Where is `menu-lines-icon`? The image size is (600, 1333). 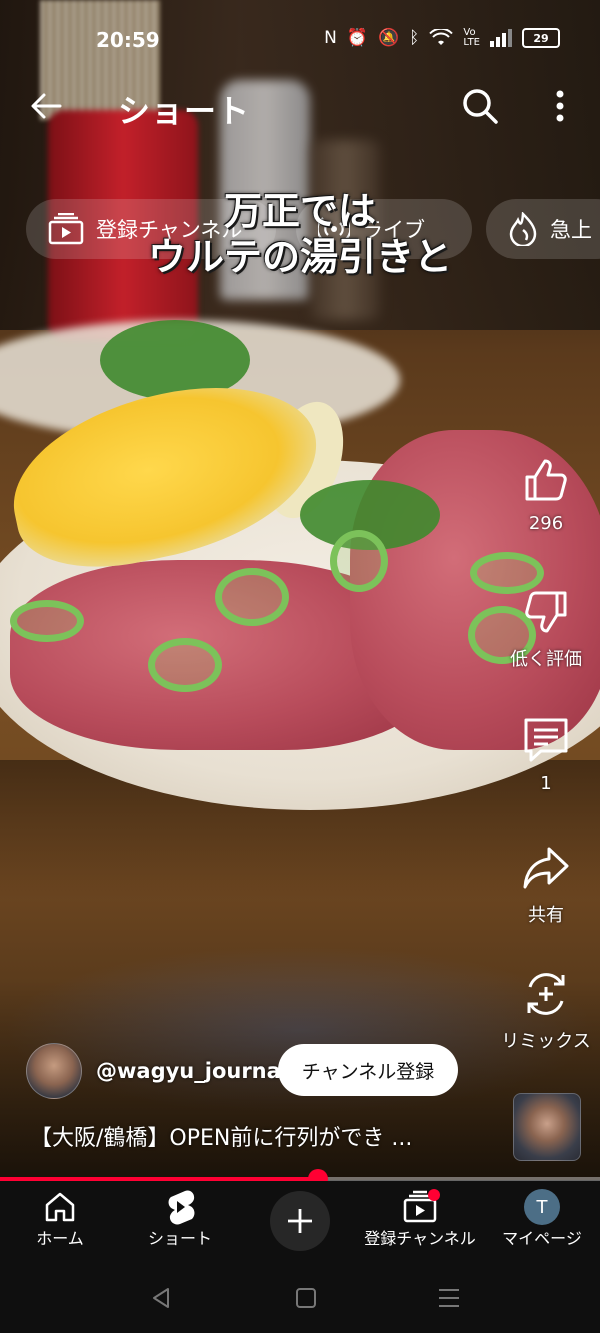 menu-lines-icon is located at coordinates (449, 1298).